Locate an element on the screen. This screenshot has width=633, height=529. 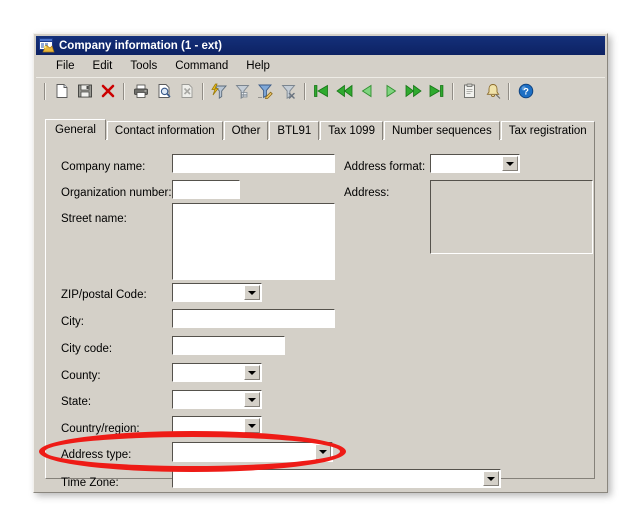
tab-tax-1099: Tax 1099 is located at coordinates (351, 130).